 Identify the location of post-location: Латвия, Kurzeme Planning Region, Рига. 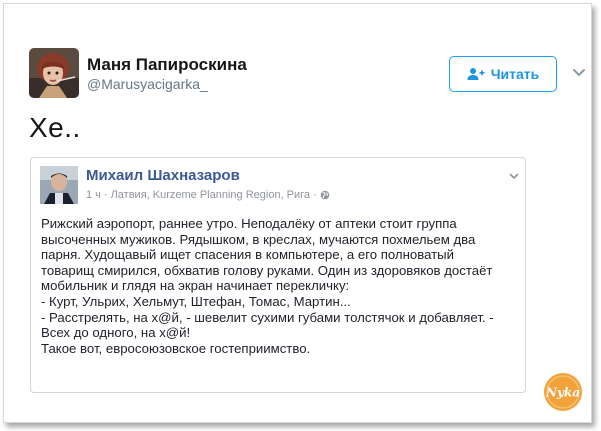
(210, 195).